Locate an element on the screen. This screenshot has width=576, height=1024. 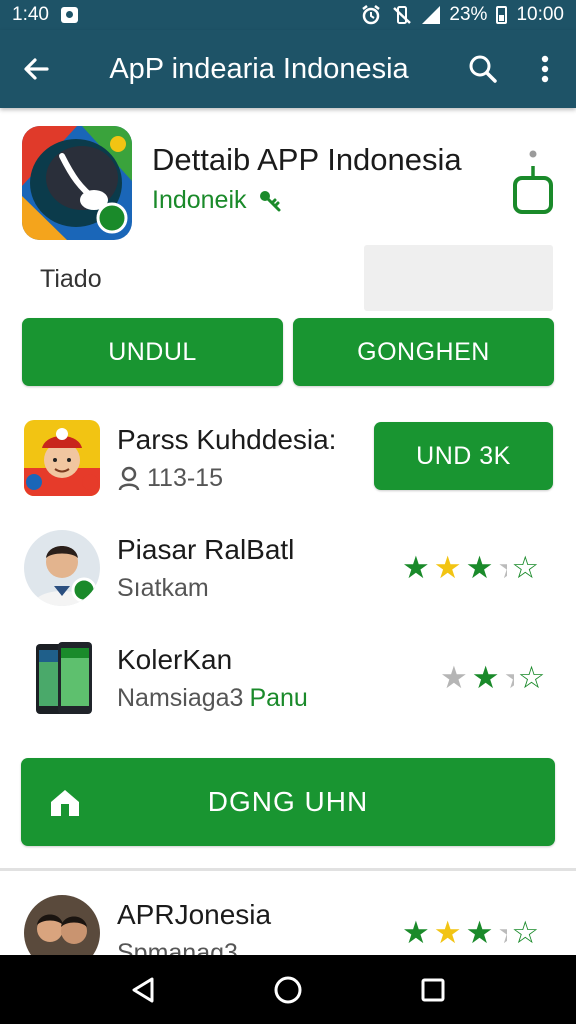
nav-back-button is located at coordinates (143, 990).